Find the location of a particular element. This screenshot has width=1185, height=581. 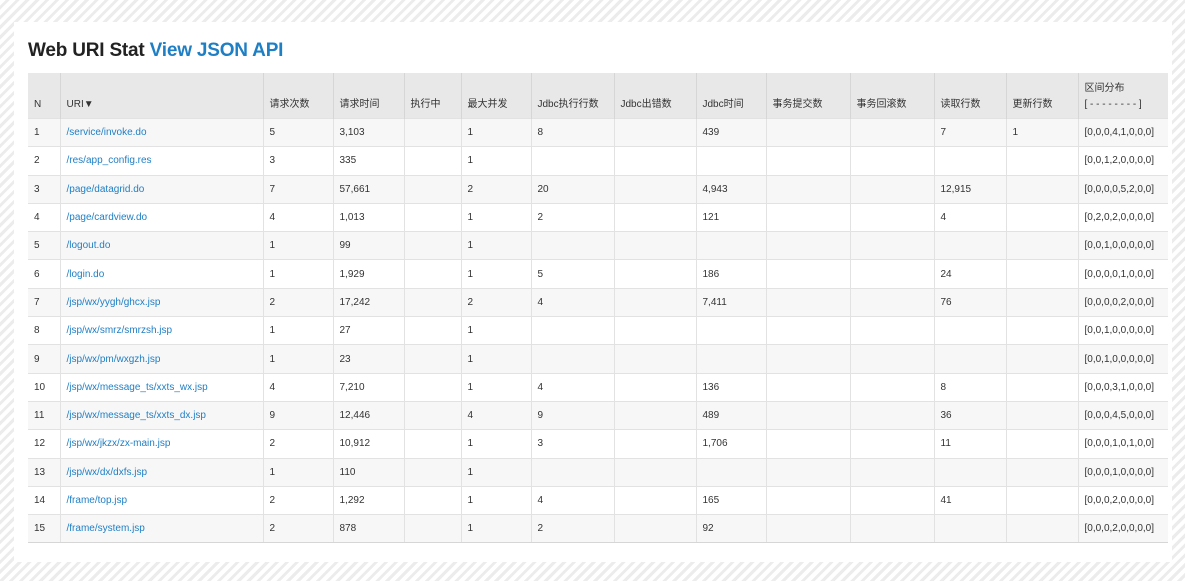

cell-read-rows: 36 is located at coordinates (969, 415).